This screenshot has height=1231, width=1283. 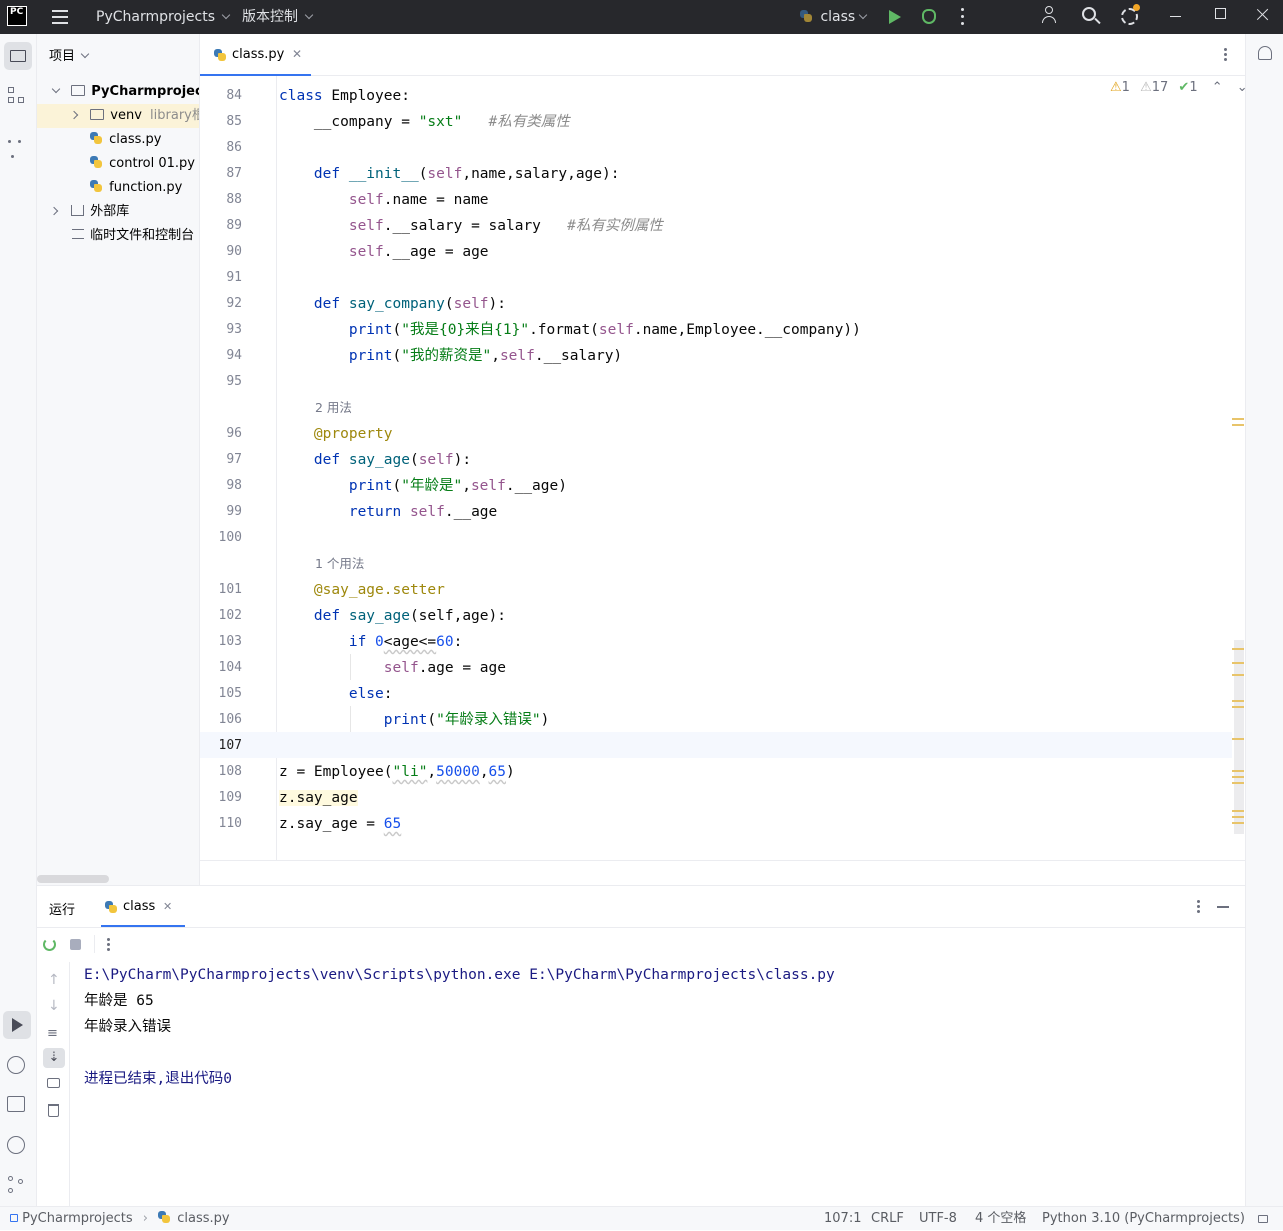 What do you see at coordinates (164, 1217) in the screenshot?
I see `python-file-icon` at bounding box center [164, 1217].